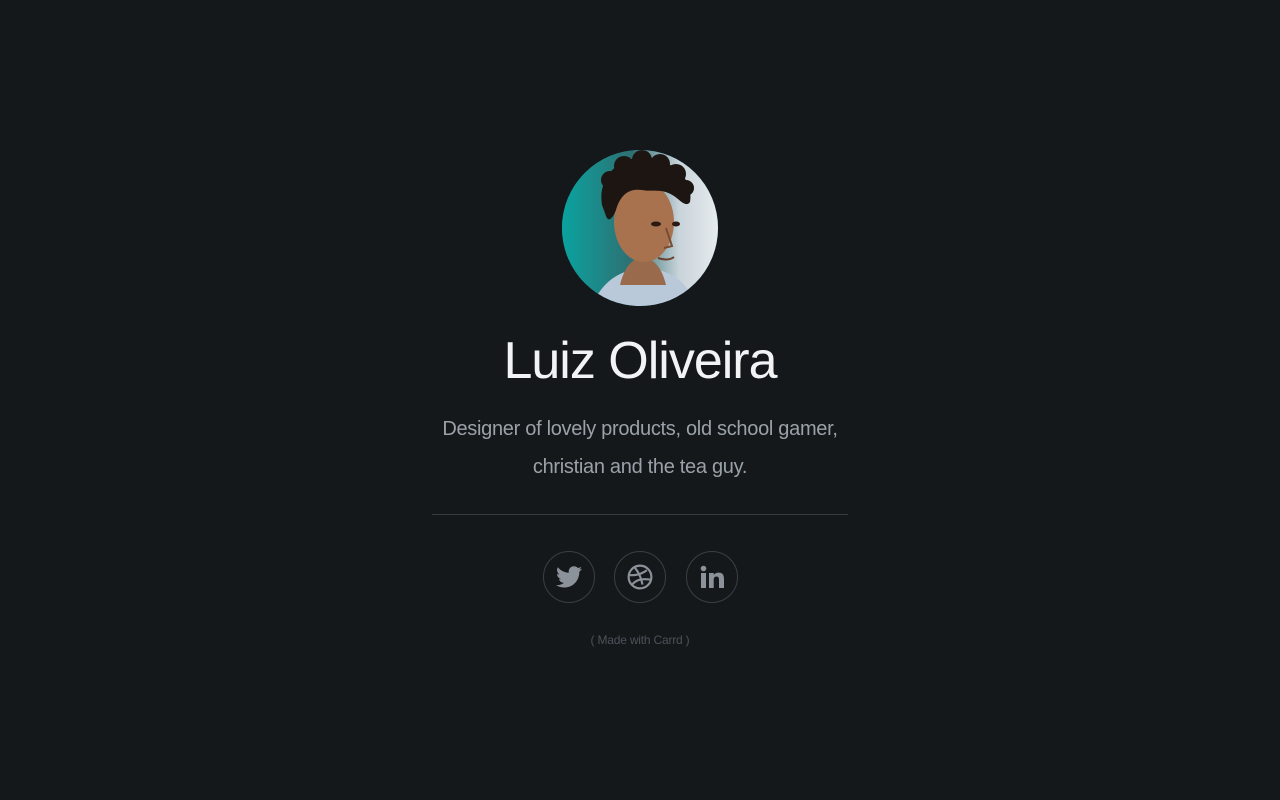 Image resolution: width=1280 pixels, height=800 pixels. I want to click on credit-prefix: Made with, so click(625, 640).